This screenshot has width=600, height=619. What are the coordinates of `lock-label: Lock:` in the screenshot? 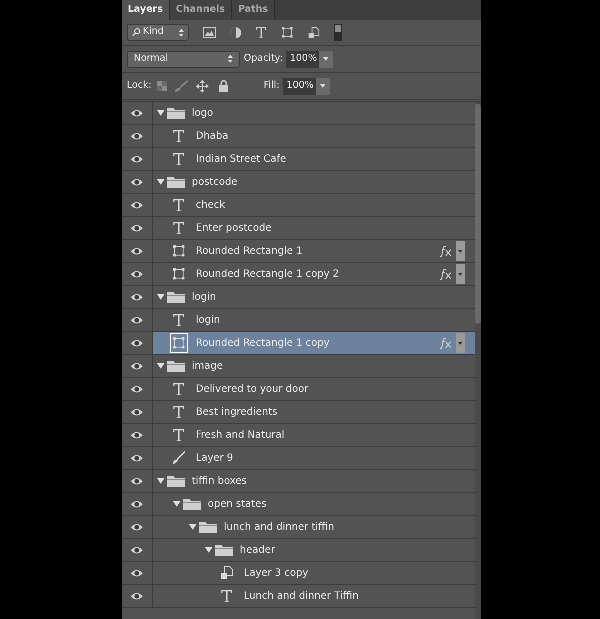 It's located at (139, 85).